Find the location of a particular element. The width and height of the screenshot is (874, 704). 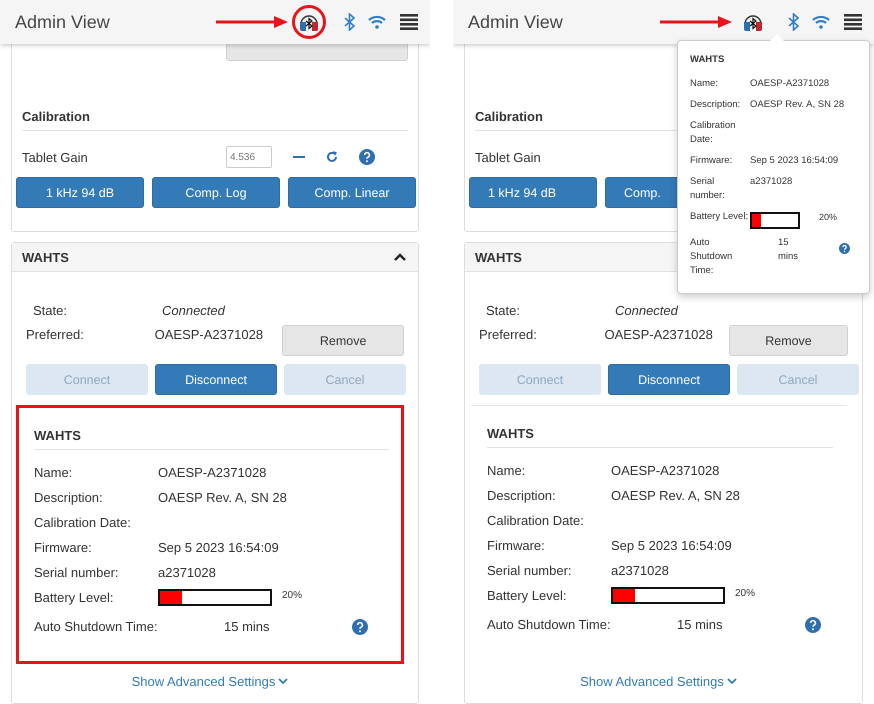

chevron-up-icon is located at coordinates (400, 257).